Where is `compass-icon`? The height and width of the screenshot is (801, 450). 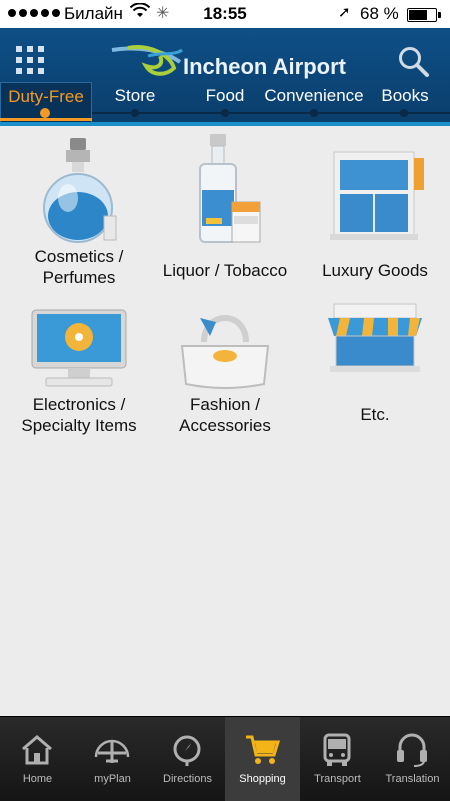
compass-icon is located at coordinates (187, 750).